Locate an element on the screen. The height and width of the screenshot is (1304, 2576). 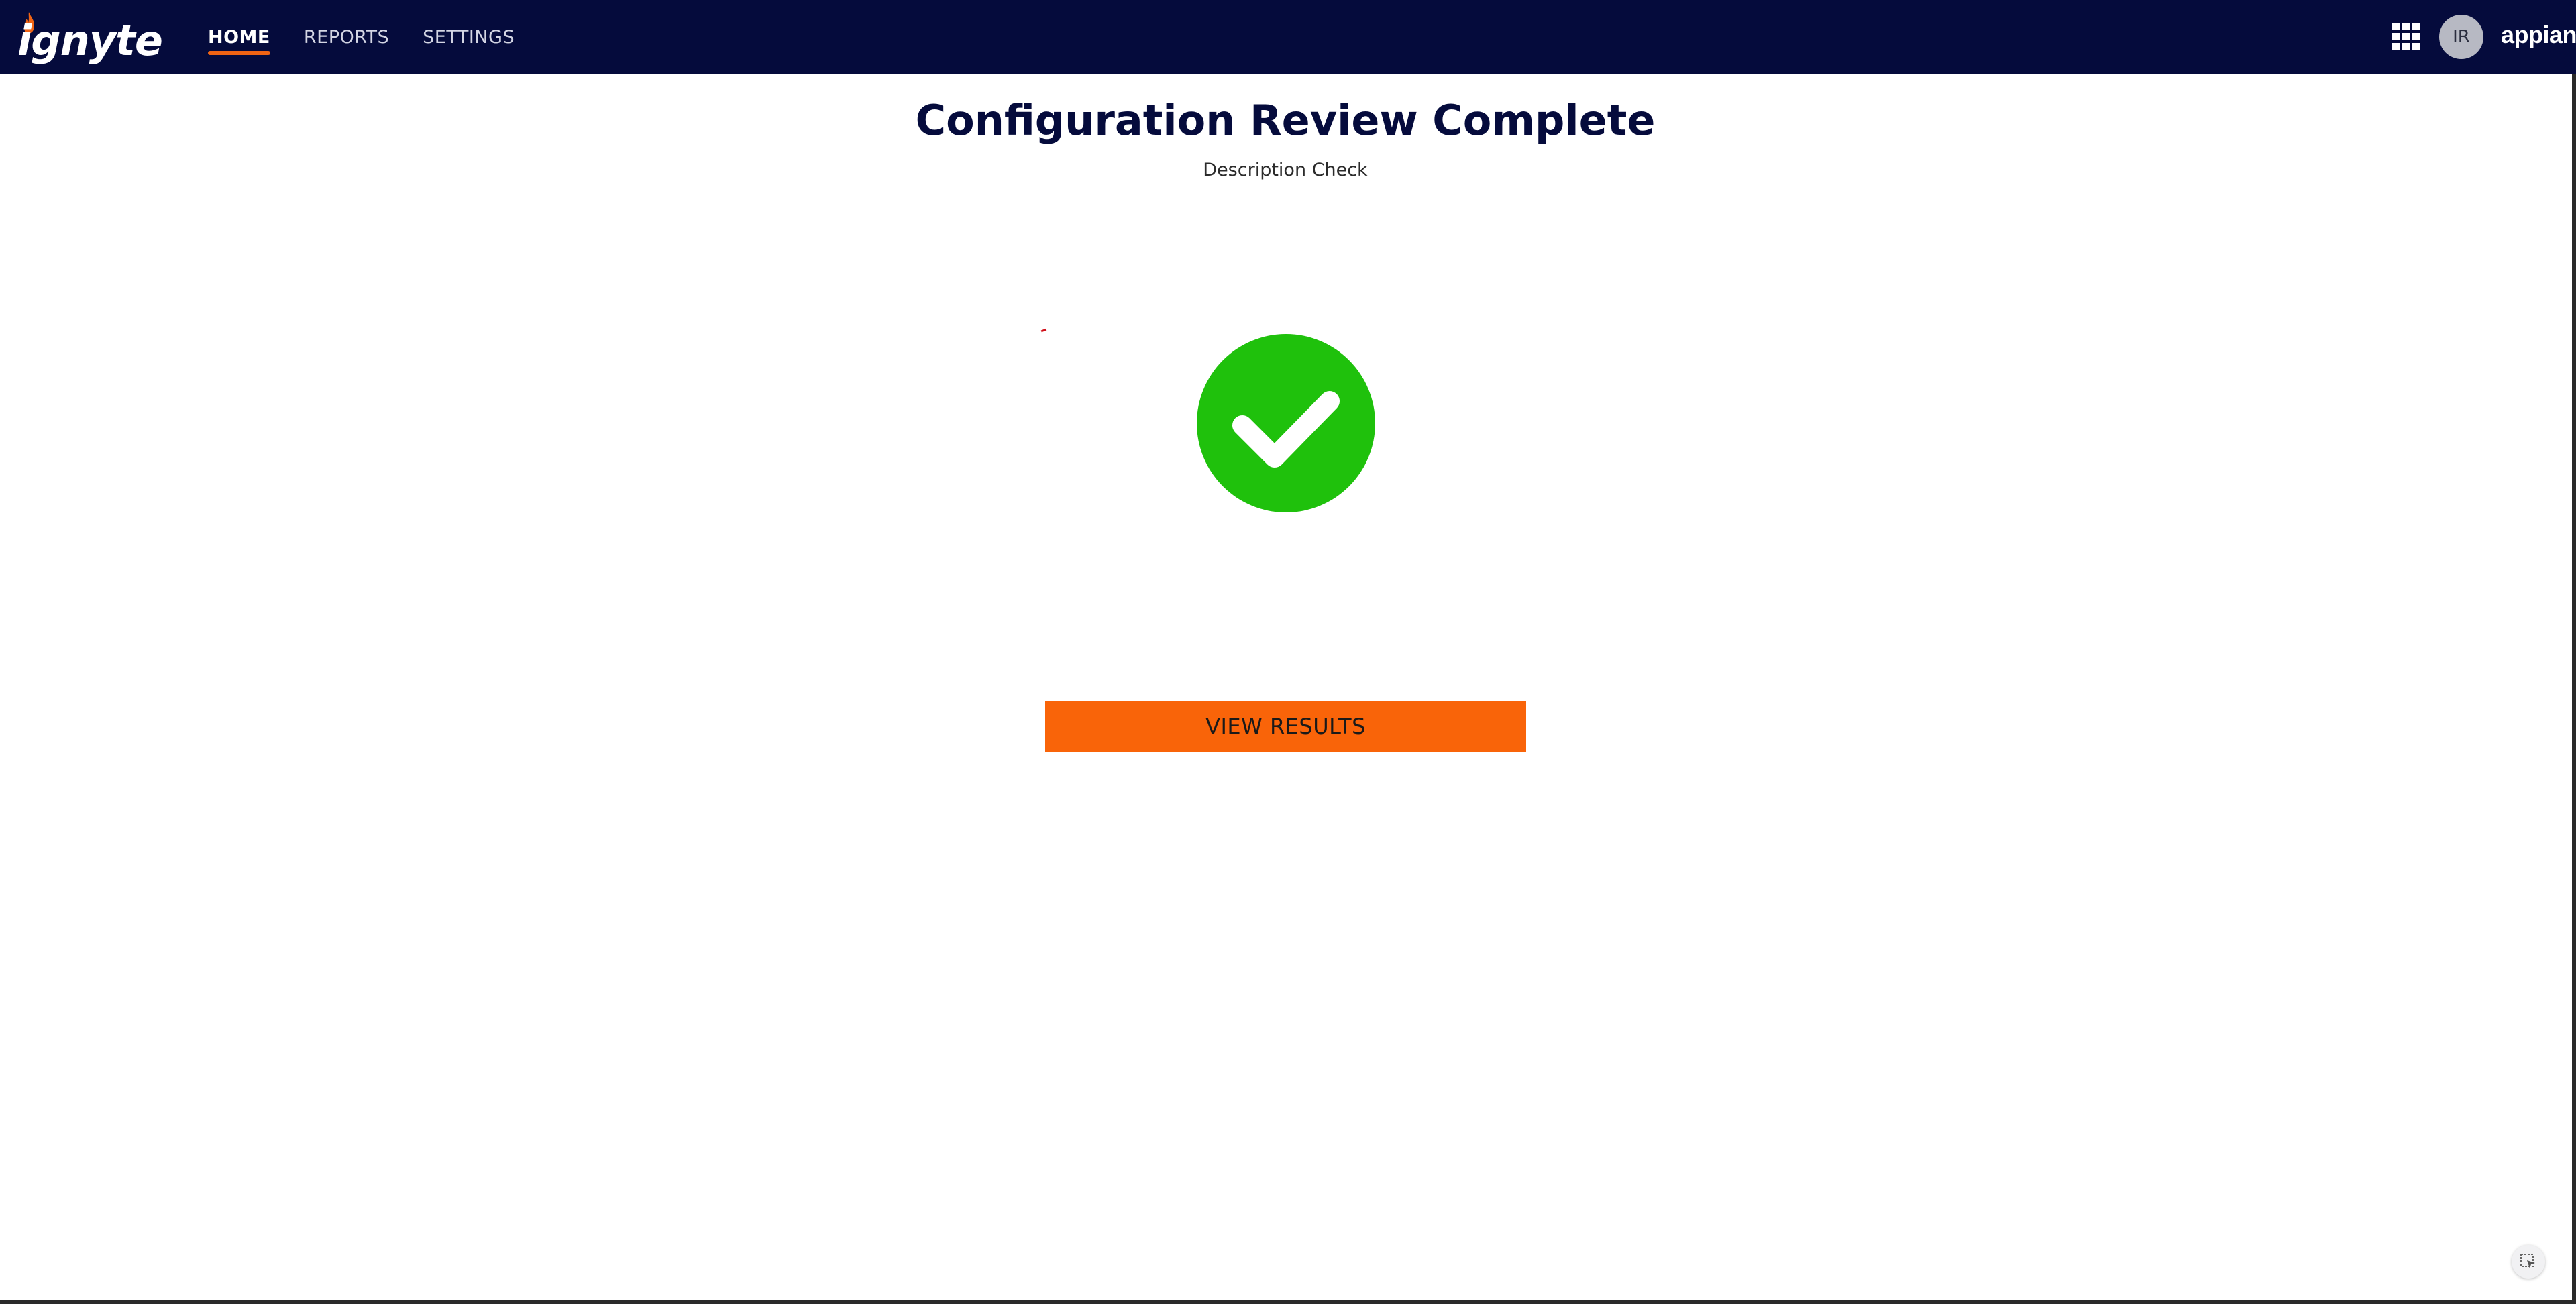
cursor-select-button is located at coordinates (2528, 1262).